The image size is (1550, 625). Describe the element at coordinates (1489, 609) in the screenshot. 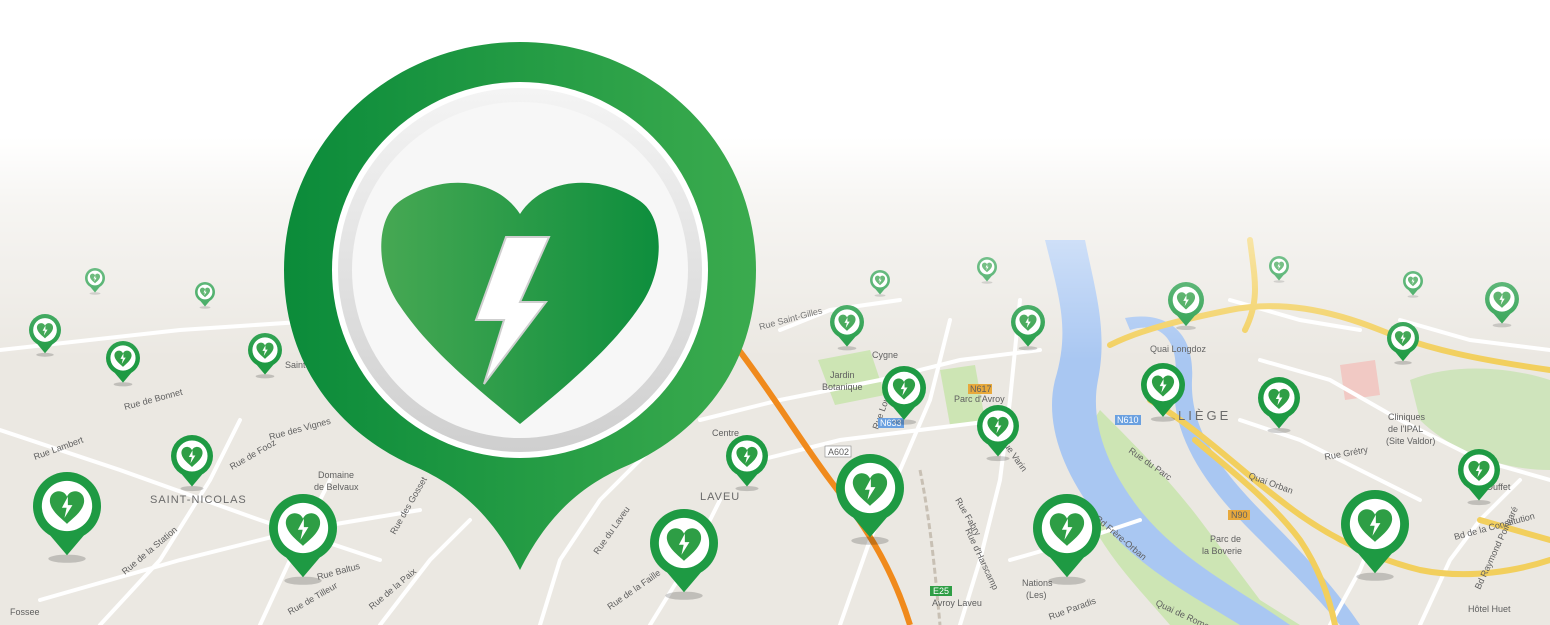

I see `label-hotel-huet: Hôtel Huet` at that location.